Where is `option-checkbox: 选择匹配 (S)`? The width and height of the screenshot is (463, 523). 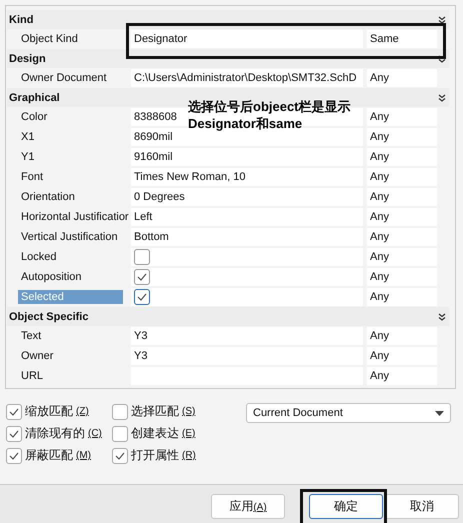
option-checkbox: 选择匹配 (S) is located at coordinates (172, 411).